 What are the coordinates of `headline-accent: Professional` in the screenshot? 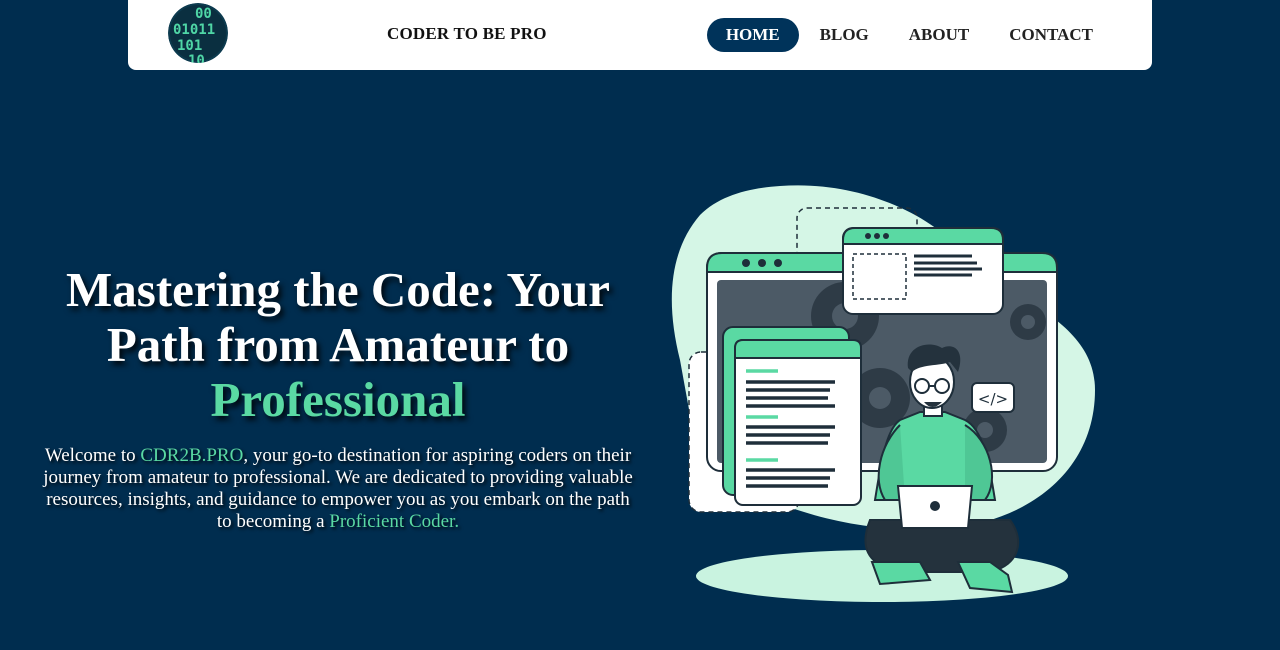 It's located at (338, 399).